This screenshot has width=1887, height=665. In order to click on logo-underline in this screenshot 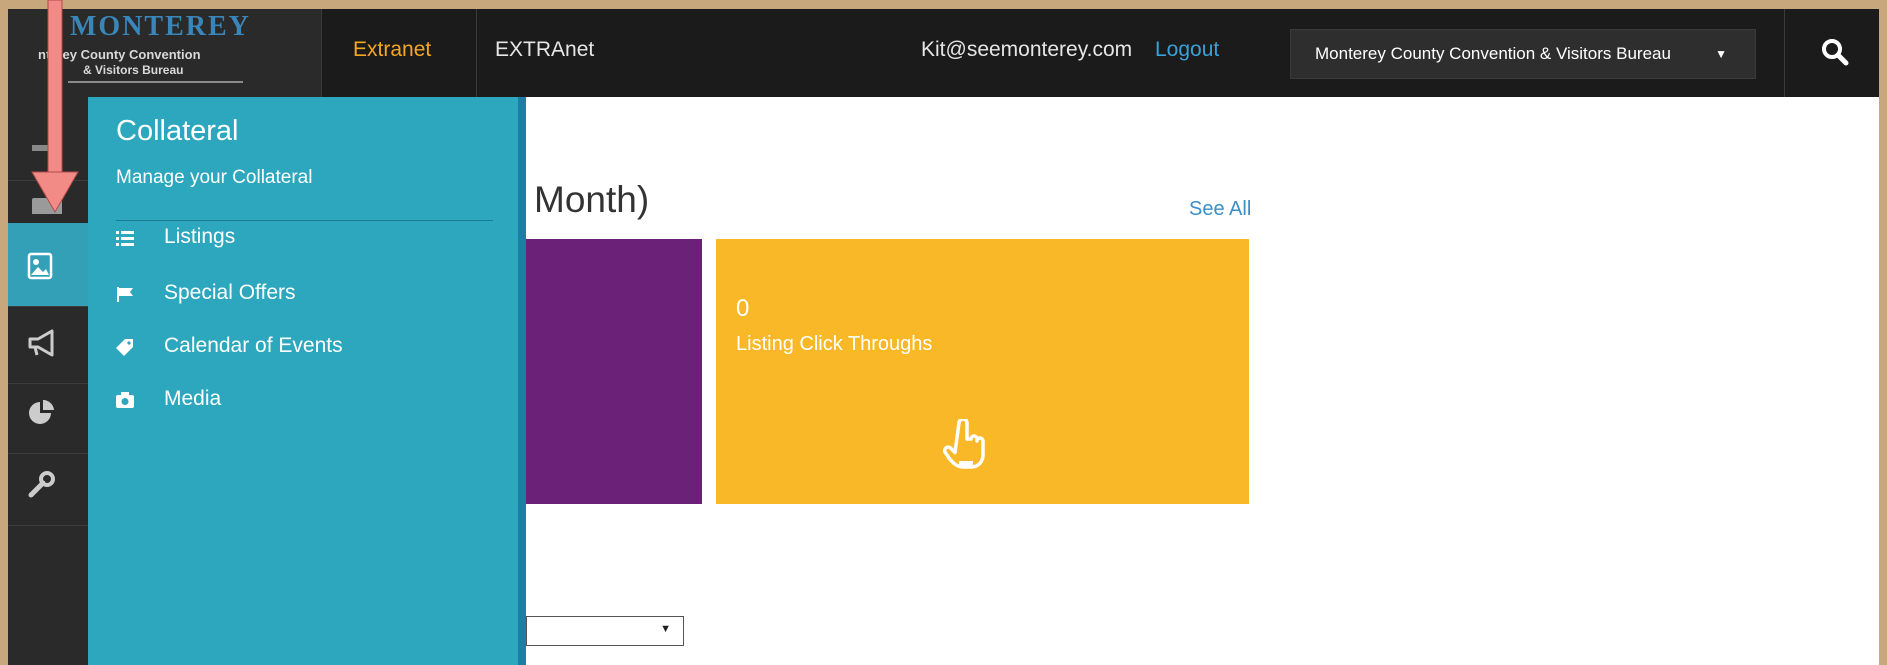, I will do `click(155, 82)`.